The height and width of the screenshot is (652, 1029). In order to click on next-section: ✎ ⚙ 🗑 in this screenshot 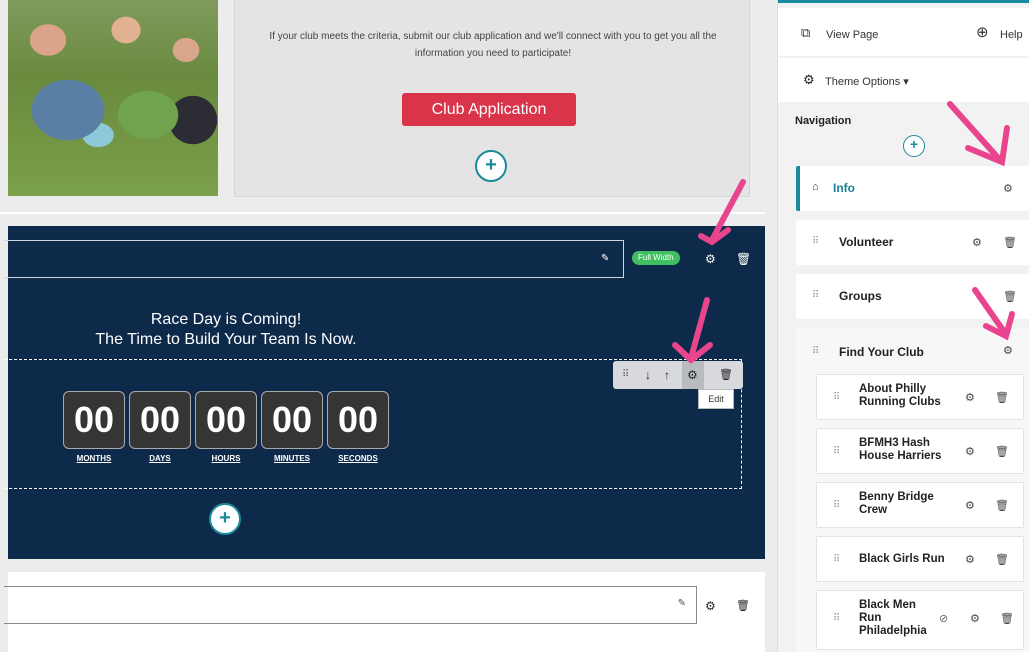, I will do `click(384, 612)`.